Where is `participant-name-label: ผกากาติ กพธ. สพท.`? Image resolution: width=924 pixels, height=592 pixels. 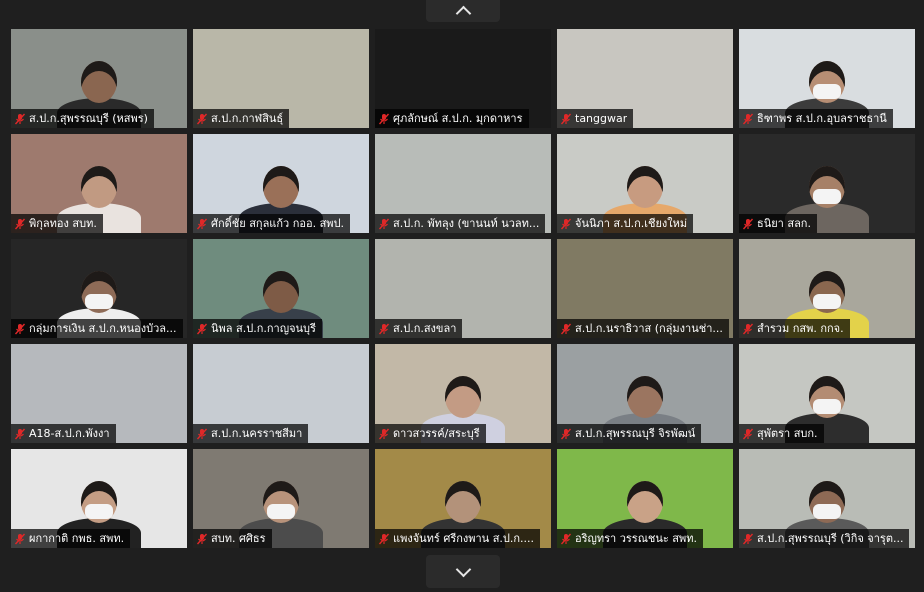
participant-name-label: ผกากาติ กพธ. สพท. is located at coordinates (71, 538).